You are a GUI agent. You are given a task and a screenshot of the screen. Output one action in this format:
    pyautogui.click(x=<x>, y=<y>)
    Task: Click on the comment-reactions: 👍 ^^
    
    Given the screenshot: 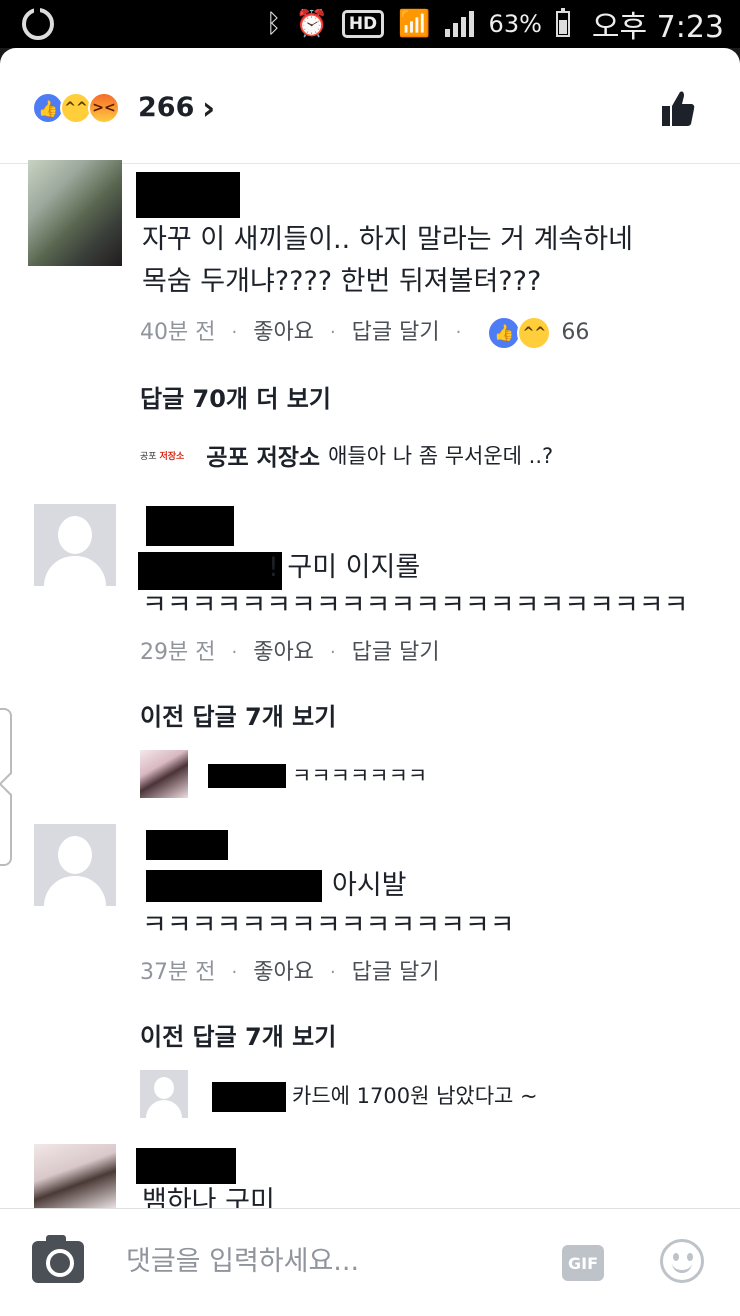 What is the action you would take?
    pyautogui.click(x=519, y=333)
    